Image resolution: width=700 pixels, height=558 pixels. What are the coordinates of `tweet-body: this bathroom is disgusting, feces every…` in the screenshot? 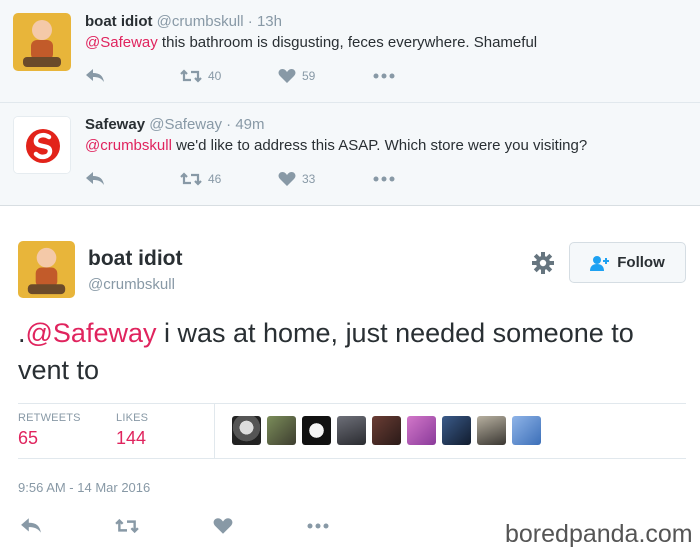 It's located at (347, 42).